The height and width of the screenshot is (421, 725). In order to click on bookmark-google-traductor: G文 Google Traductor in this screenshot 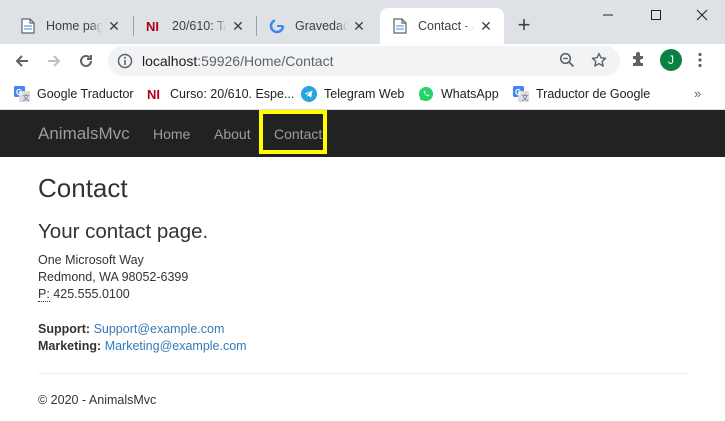, I will do `click(74, 94)`.